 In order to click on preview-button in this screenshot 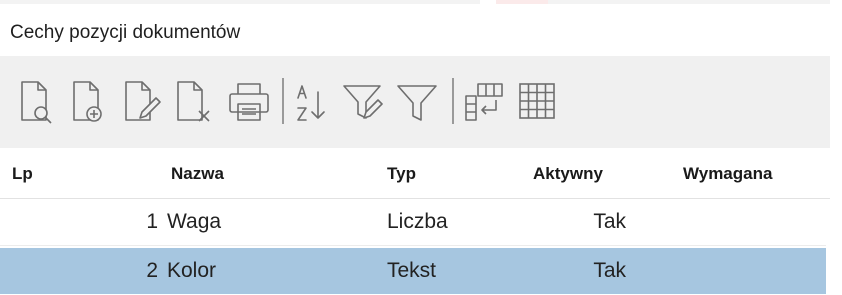, I will do `click(39, 102)`.